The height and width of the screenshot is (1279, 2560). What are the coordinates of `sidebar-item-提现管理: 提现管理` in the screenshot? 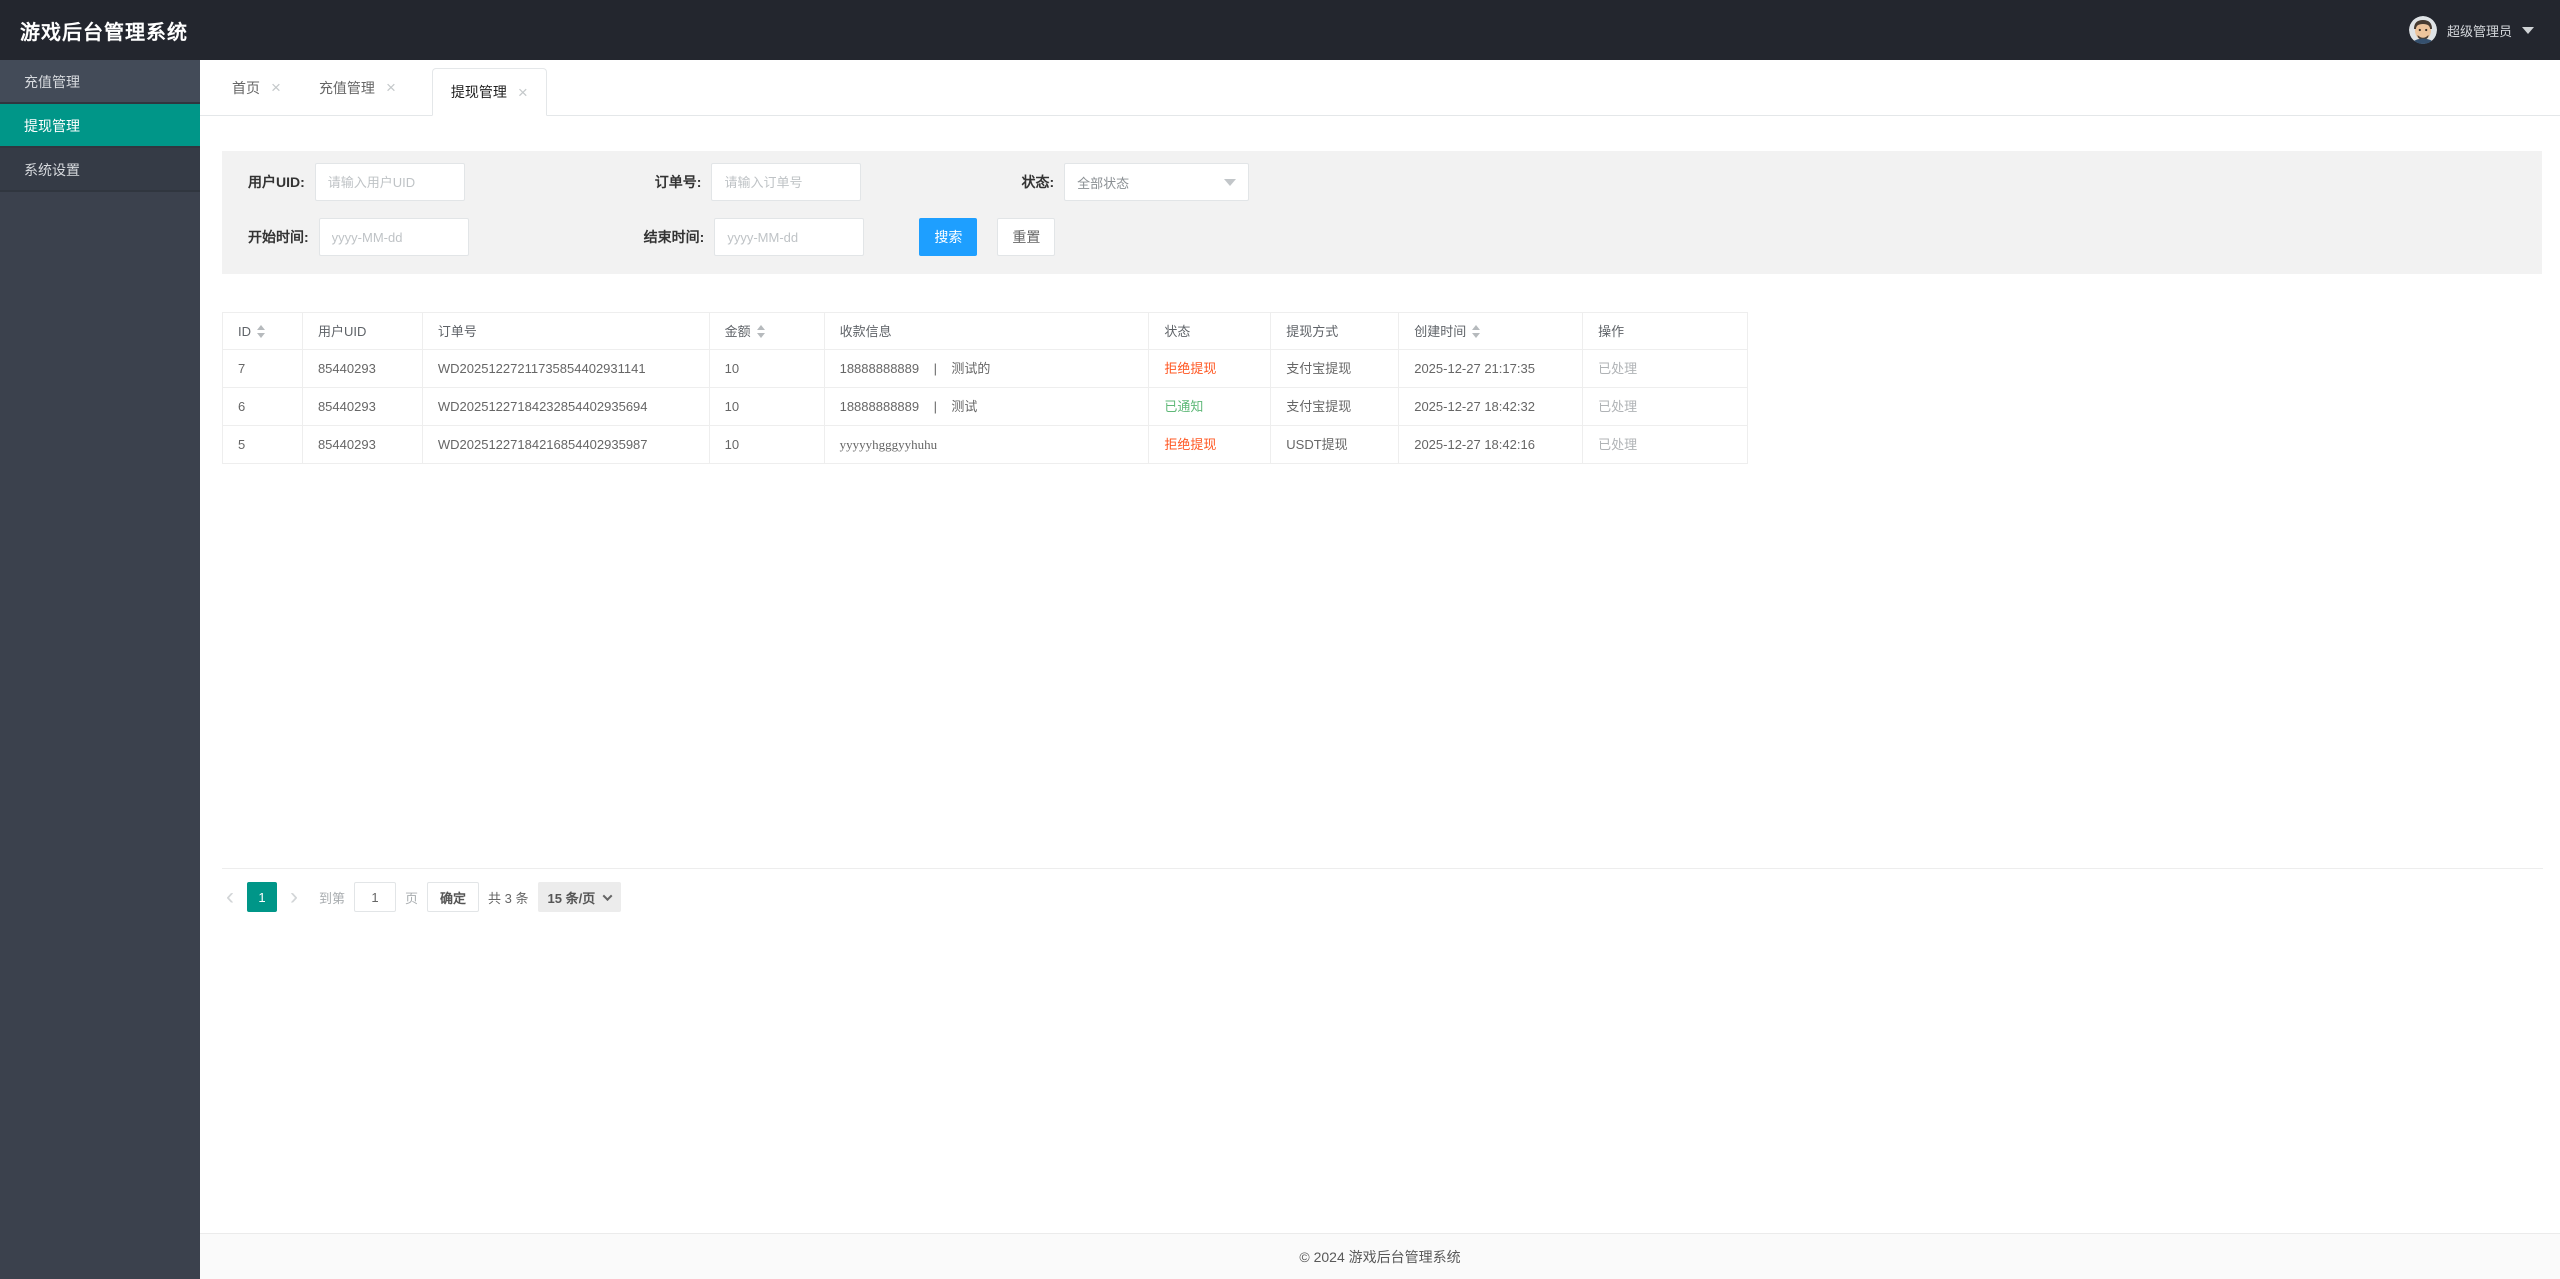 It's located at (100, 126).